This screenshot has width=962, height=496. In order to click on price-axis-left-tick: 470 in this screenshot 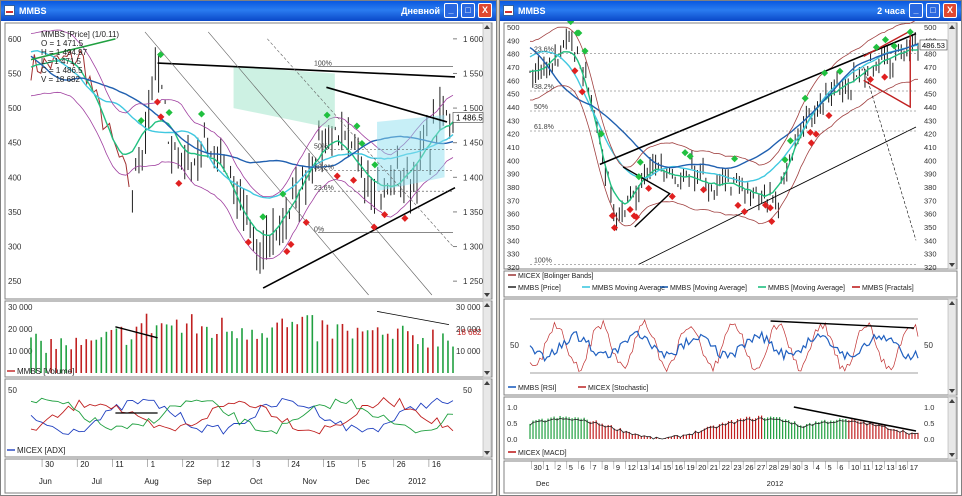, I will do `click(513, 67)`.